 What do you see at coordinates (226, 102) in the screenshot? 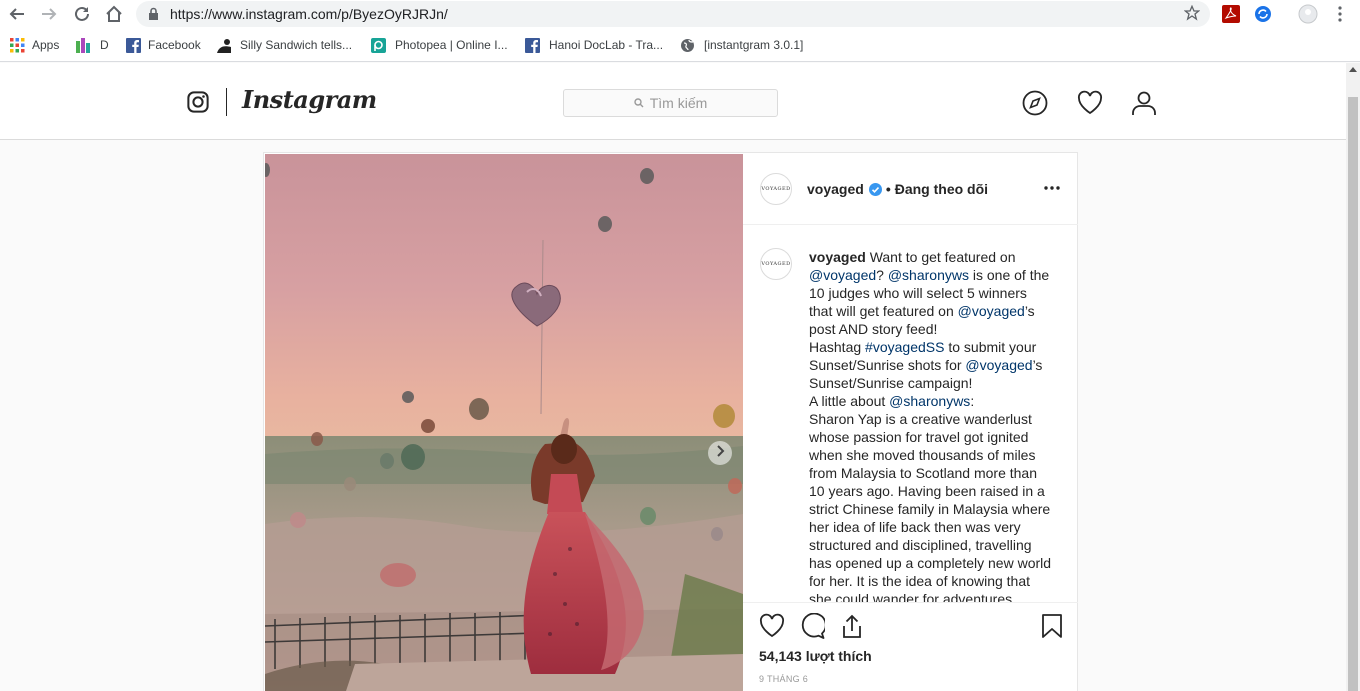
I see `logo-divider` at bounding box center [226, 102].